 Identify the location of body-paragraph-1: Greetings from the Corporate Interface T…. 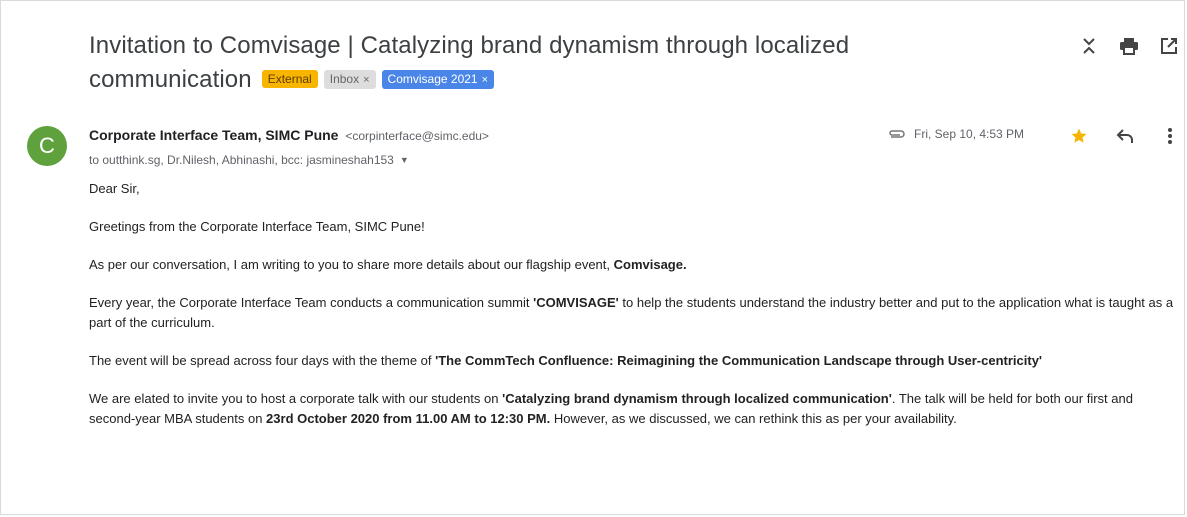
(257, 226).